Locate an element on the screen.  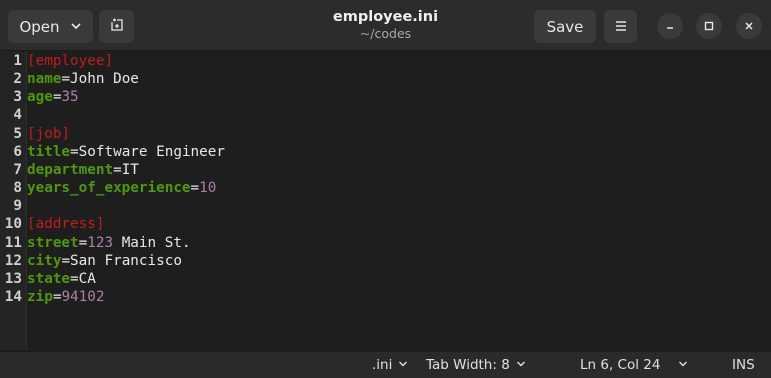
tab-width-label: Tab Width: 8 is located at coordinates (468, 365).